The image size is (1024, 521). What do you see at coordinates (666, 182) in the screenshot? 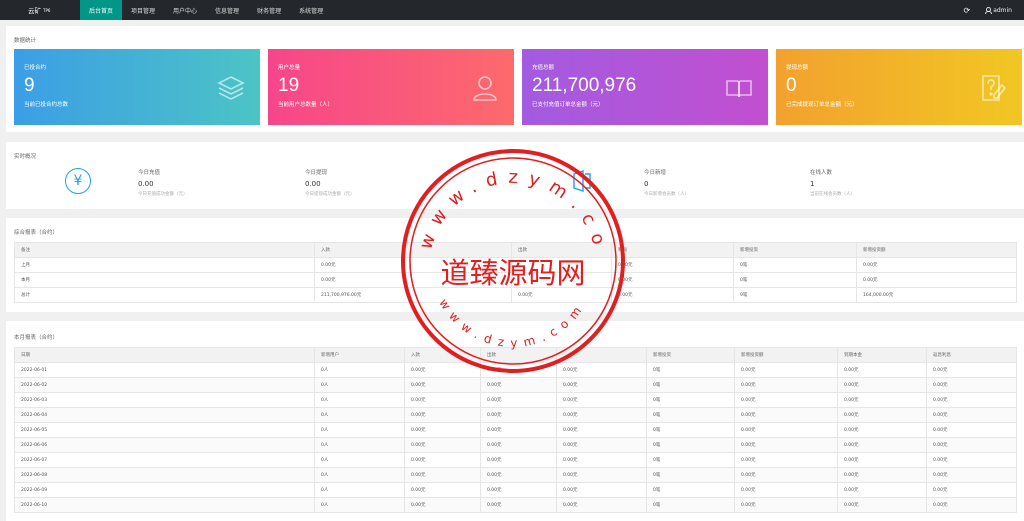
I see `rt-new-members: 今日新增 0 今日新增会员数（人）` at bounding box center [666, 182].